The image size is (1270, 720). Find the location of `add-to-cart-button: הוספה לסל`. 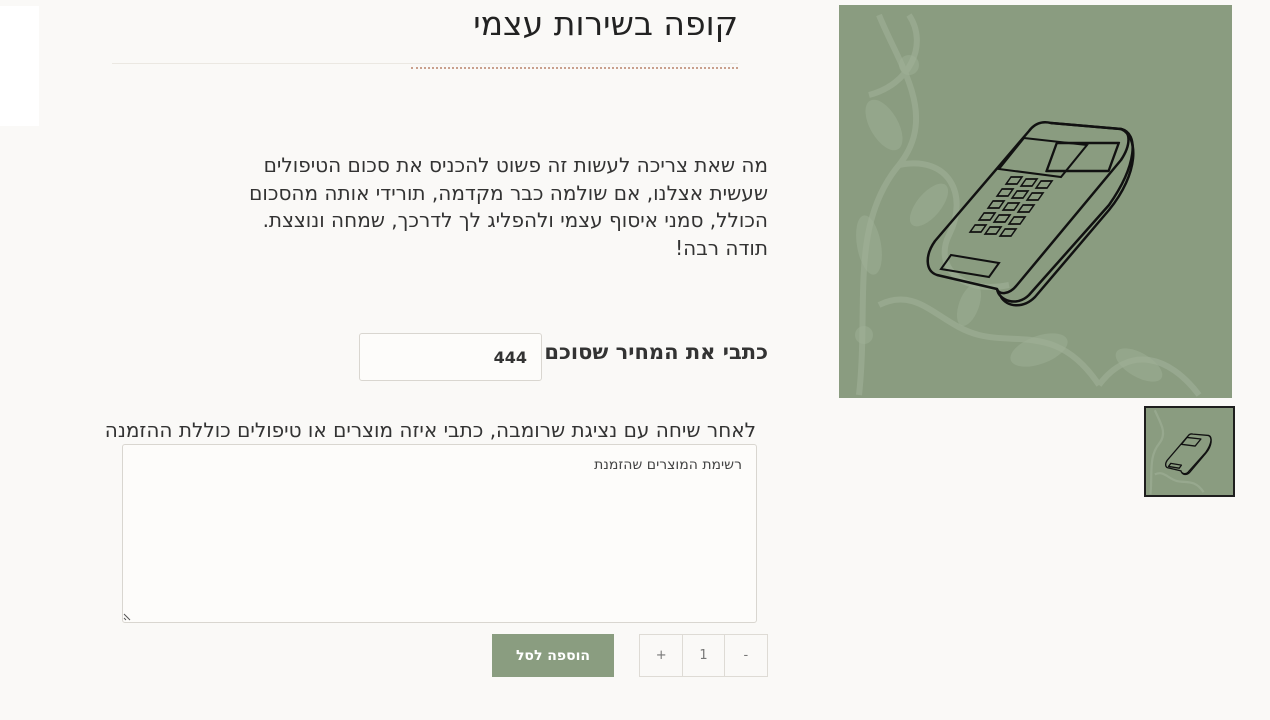

add-to-cart-button: הוספה לסל is located at coordinates (553, 655).